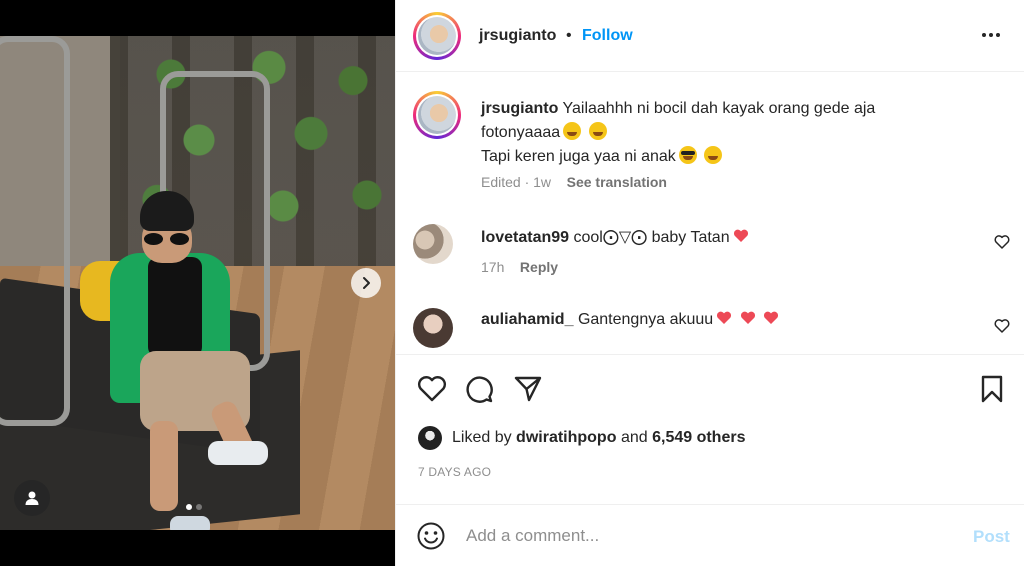 This screenshot has width=1024, height=566. What do you see at coordinates (430, 438) in the screenshot?
I see `liker-avatar` at bounding box center [430, 438].